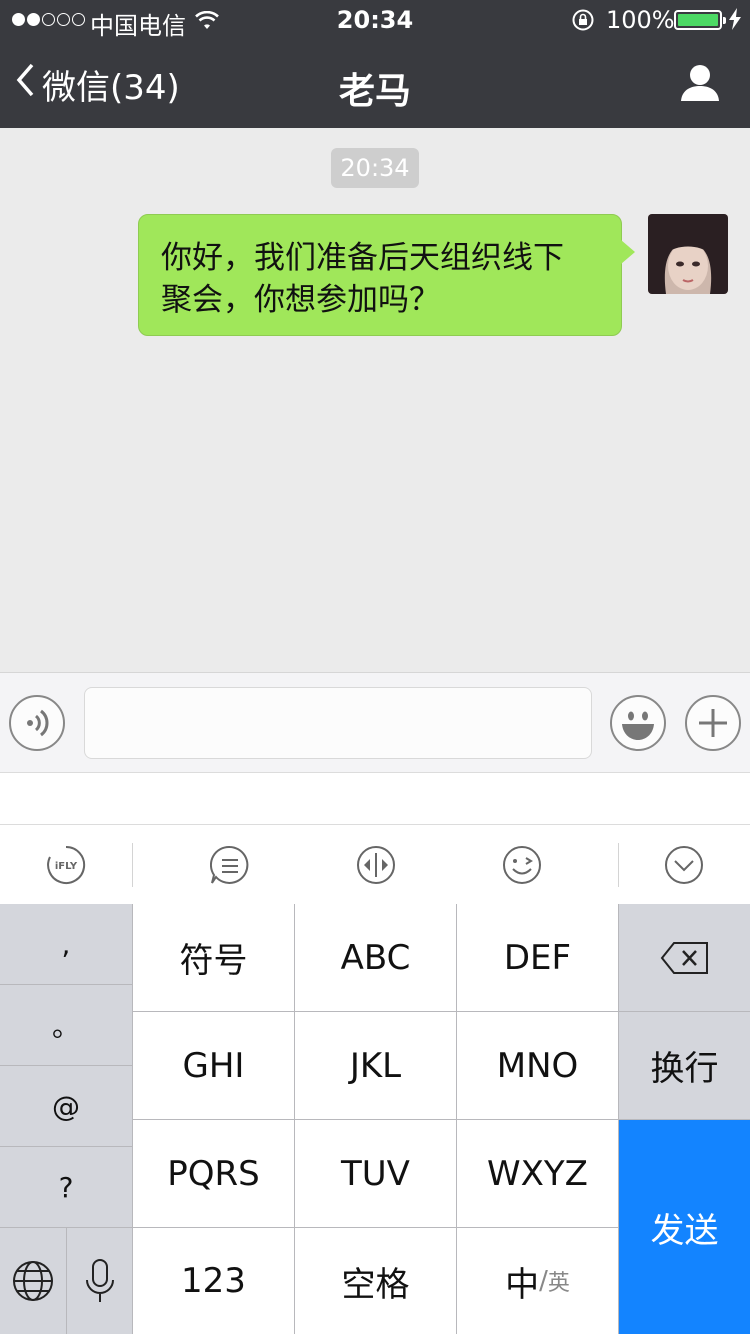 This screenshot has height=1334, width=750. Describe the element at coordinates (213, 1173) in the screenshot. I see `key-pqrs: PQRS` at that location.